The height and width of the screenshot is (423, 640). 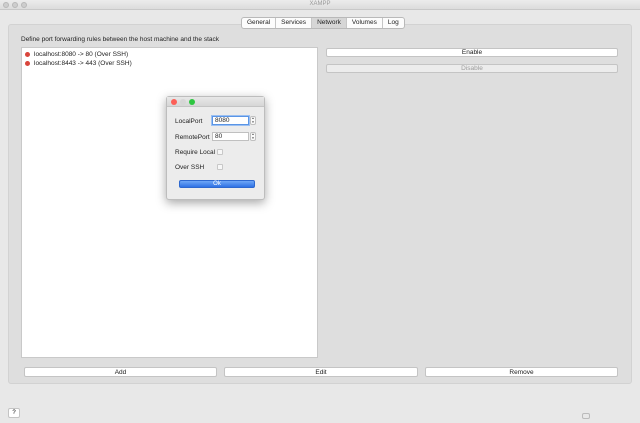 What do you see at coordinates (259, 23) in the screenshot?
I see `tab-general: General` at bounding box center [259, 23].